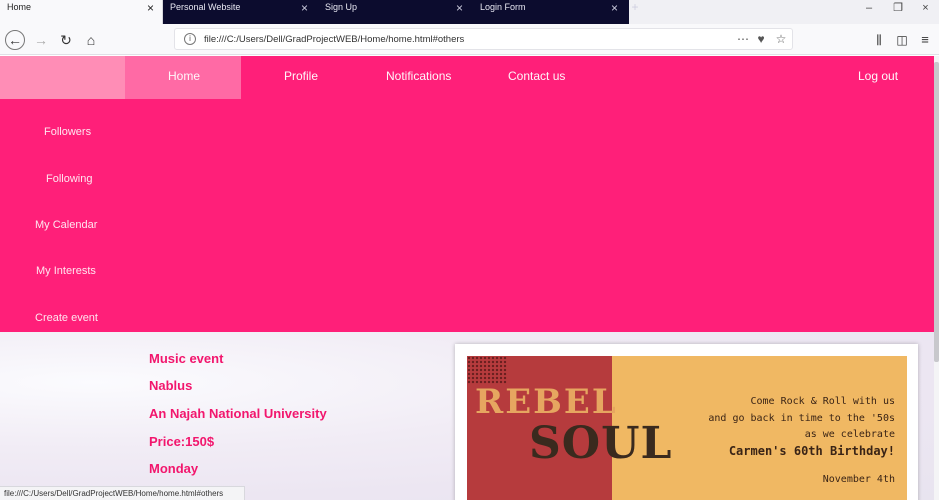 Image resolution: width=939 pixels, height=500 pixels. I want to click on reload-icon: ↻, so click(66, 40).